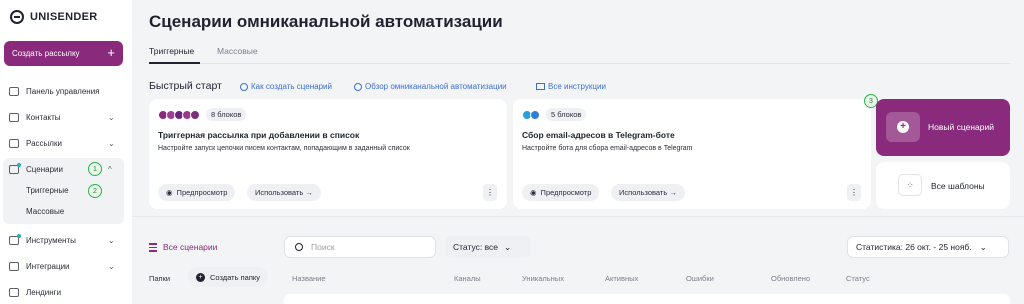  What do you see at coordinates (790, 278) in the screenshot?
I see `column-header-updated: Обновлено` at bounding box center [790, 278].